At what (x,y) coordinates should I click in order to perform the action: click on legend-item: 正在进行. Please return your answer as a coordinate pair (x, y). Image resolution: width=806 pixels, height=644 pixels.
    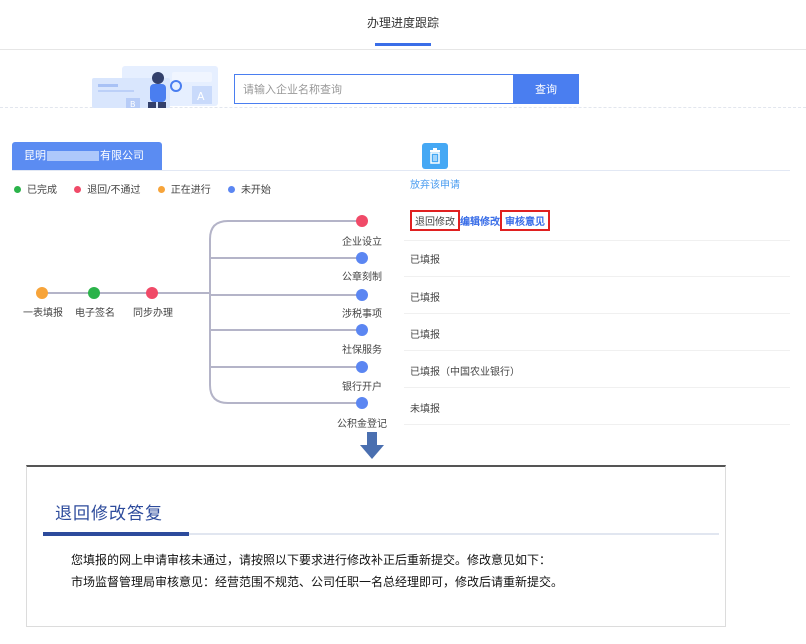
    Looking at the image, I should click on (184, 188).